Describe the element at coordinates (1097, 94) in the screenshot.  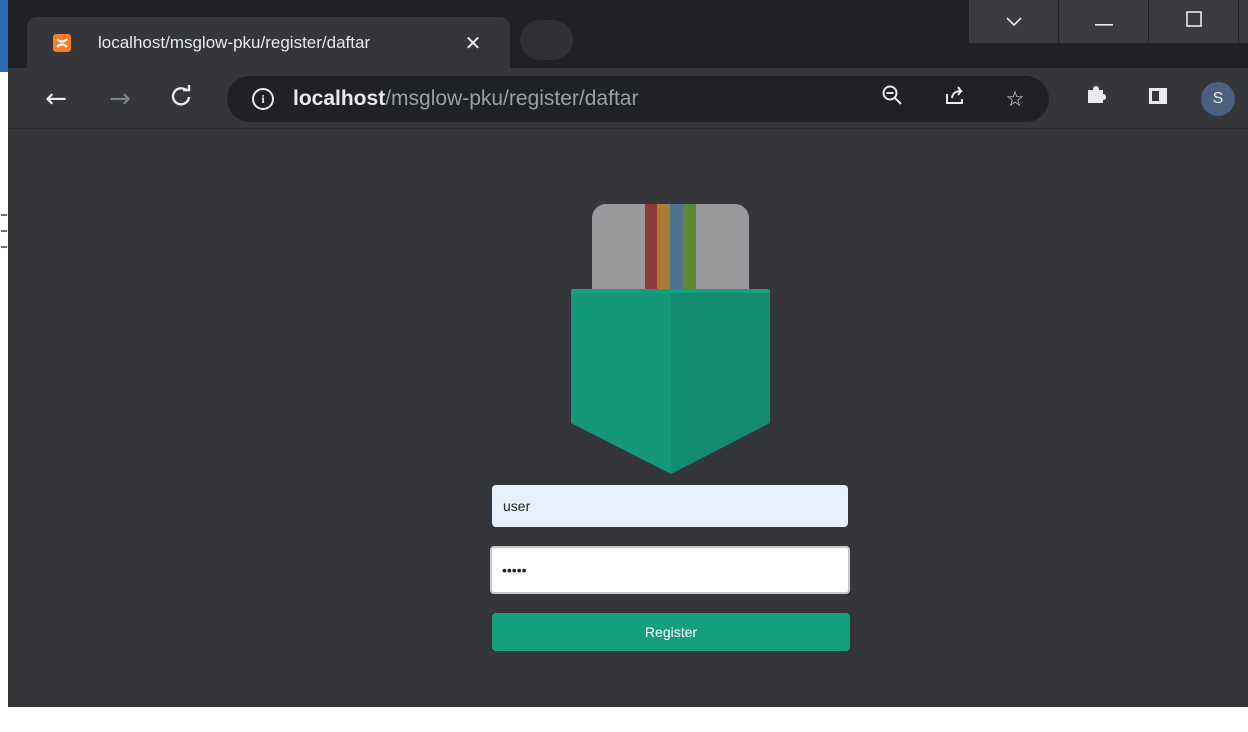
I see `puzzle-icon` at that location.